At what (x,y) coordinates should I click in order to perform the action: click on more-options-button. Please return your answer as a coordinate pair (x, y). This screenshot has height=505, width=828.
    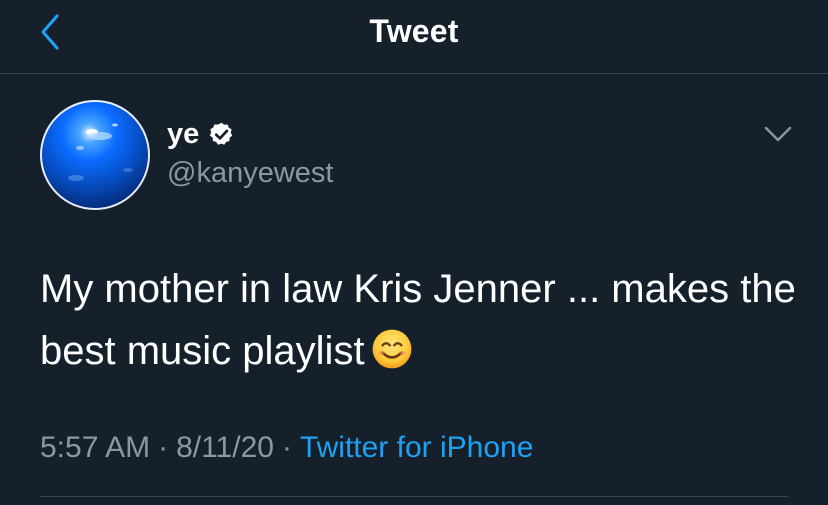
    Looking at the image, I should click on (778, 134).